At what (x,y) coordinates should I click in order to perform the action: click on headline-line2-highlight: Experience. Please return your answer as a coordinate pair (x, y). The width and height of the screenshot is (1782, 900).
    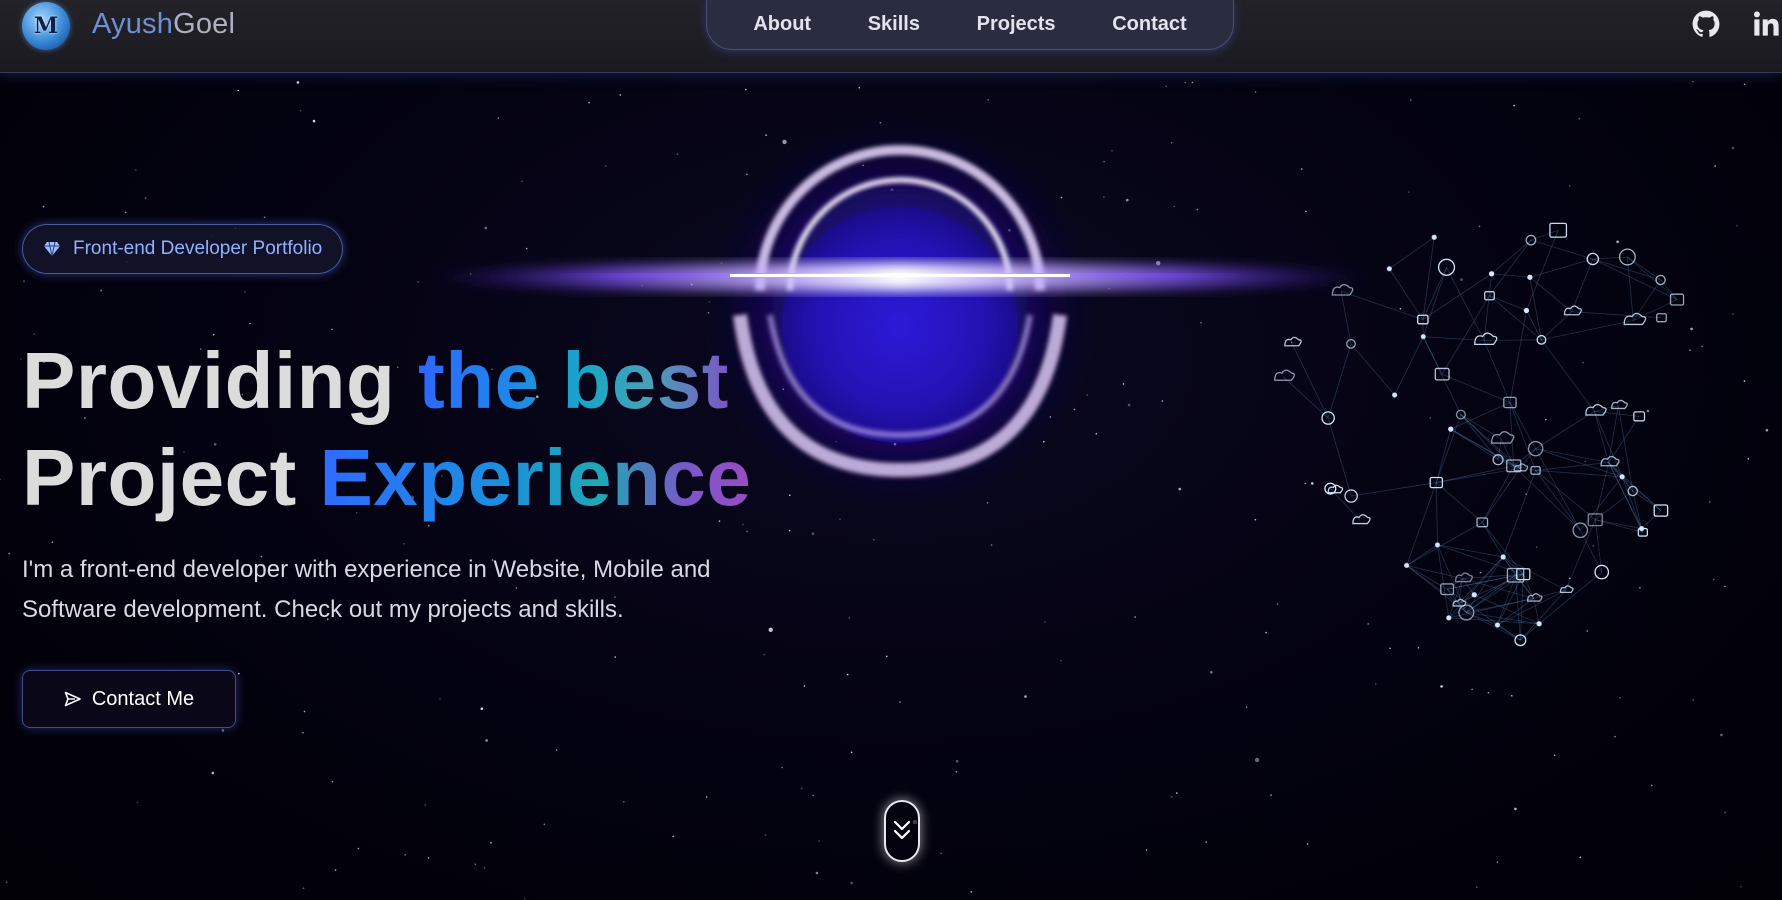
    Looking at the image, I should click on (535, 477).